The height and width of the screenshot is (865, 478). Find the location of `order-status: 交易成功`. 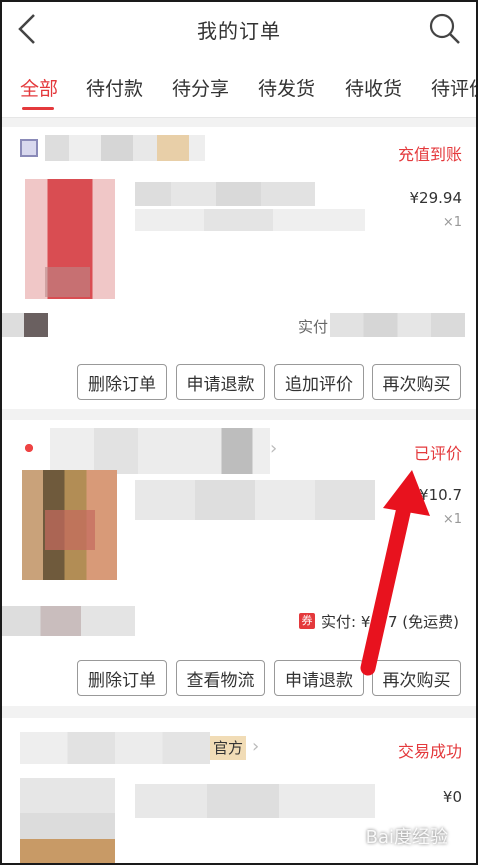

order-status: 交易成功 is located at coordinates (429, 751).